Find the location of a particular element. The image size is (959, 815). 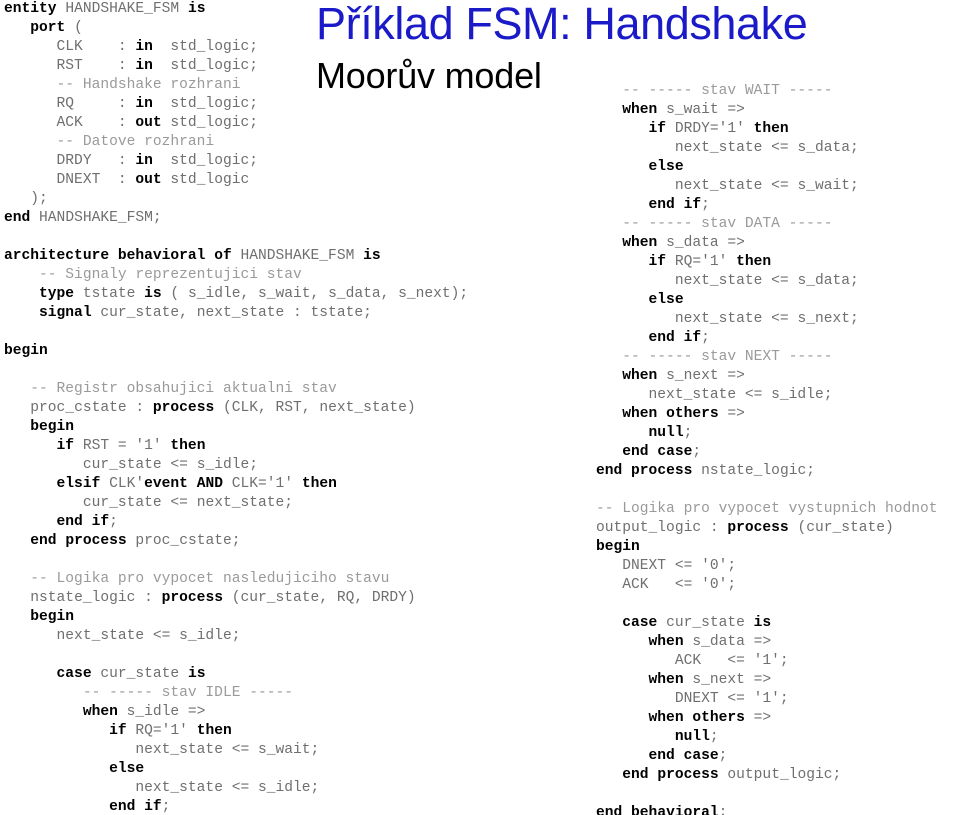

code-token: RQ is located at coordinates (683, 262).